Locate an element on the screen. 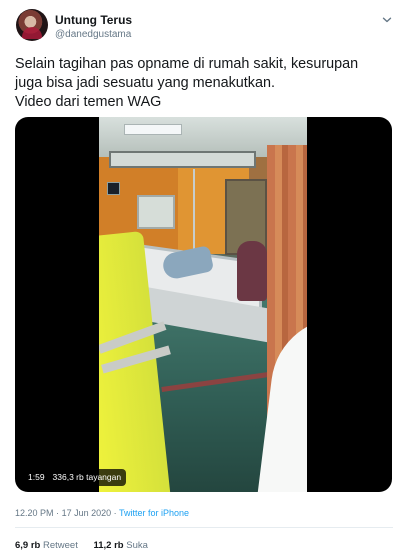 The height and width of the screenshot is (560, 408). tweet-time: 12.20 PM is located at coordinates (34, 513).